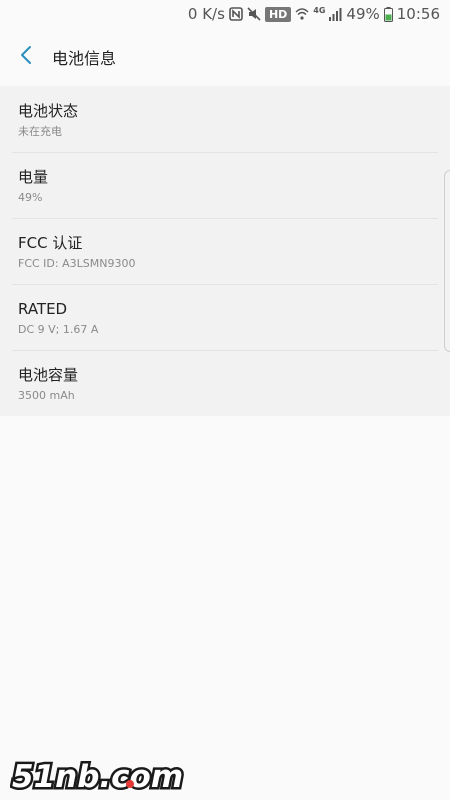 This screenshot has height=800, width=450. What do you see at coordinates (206, 14) in the screenshot?
I see `network-speed: 0 K/s` at bounding box center [206, 14].